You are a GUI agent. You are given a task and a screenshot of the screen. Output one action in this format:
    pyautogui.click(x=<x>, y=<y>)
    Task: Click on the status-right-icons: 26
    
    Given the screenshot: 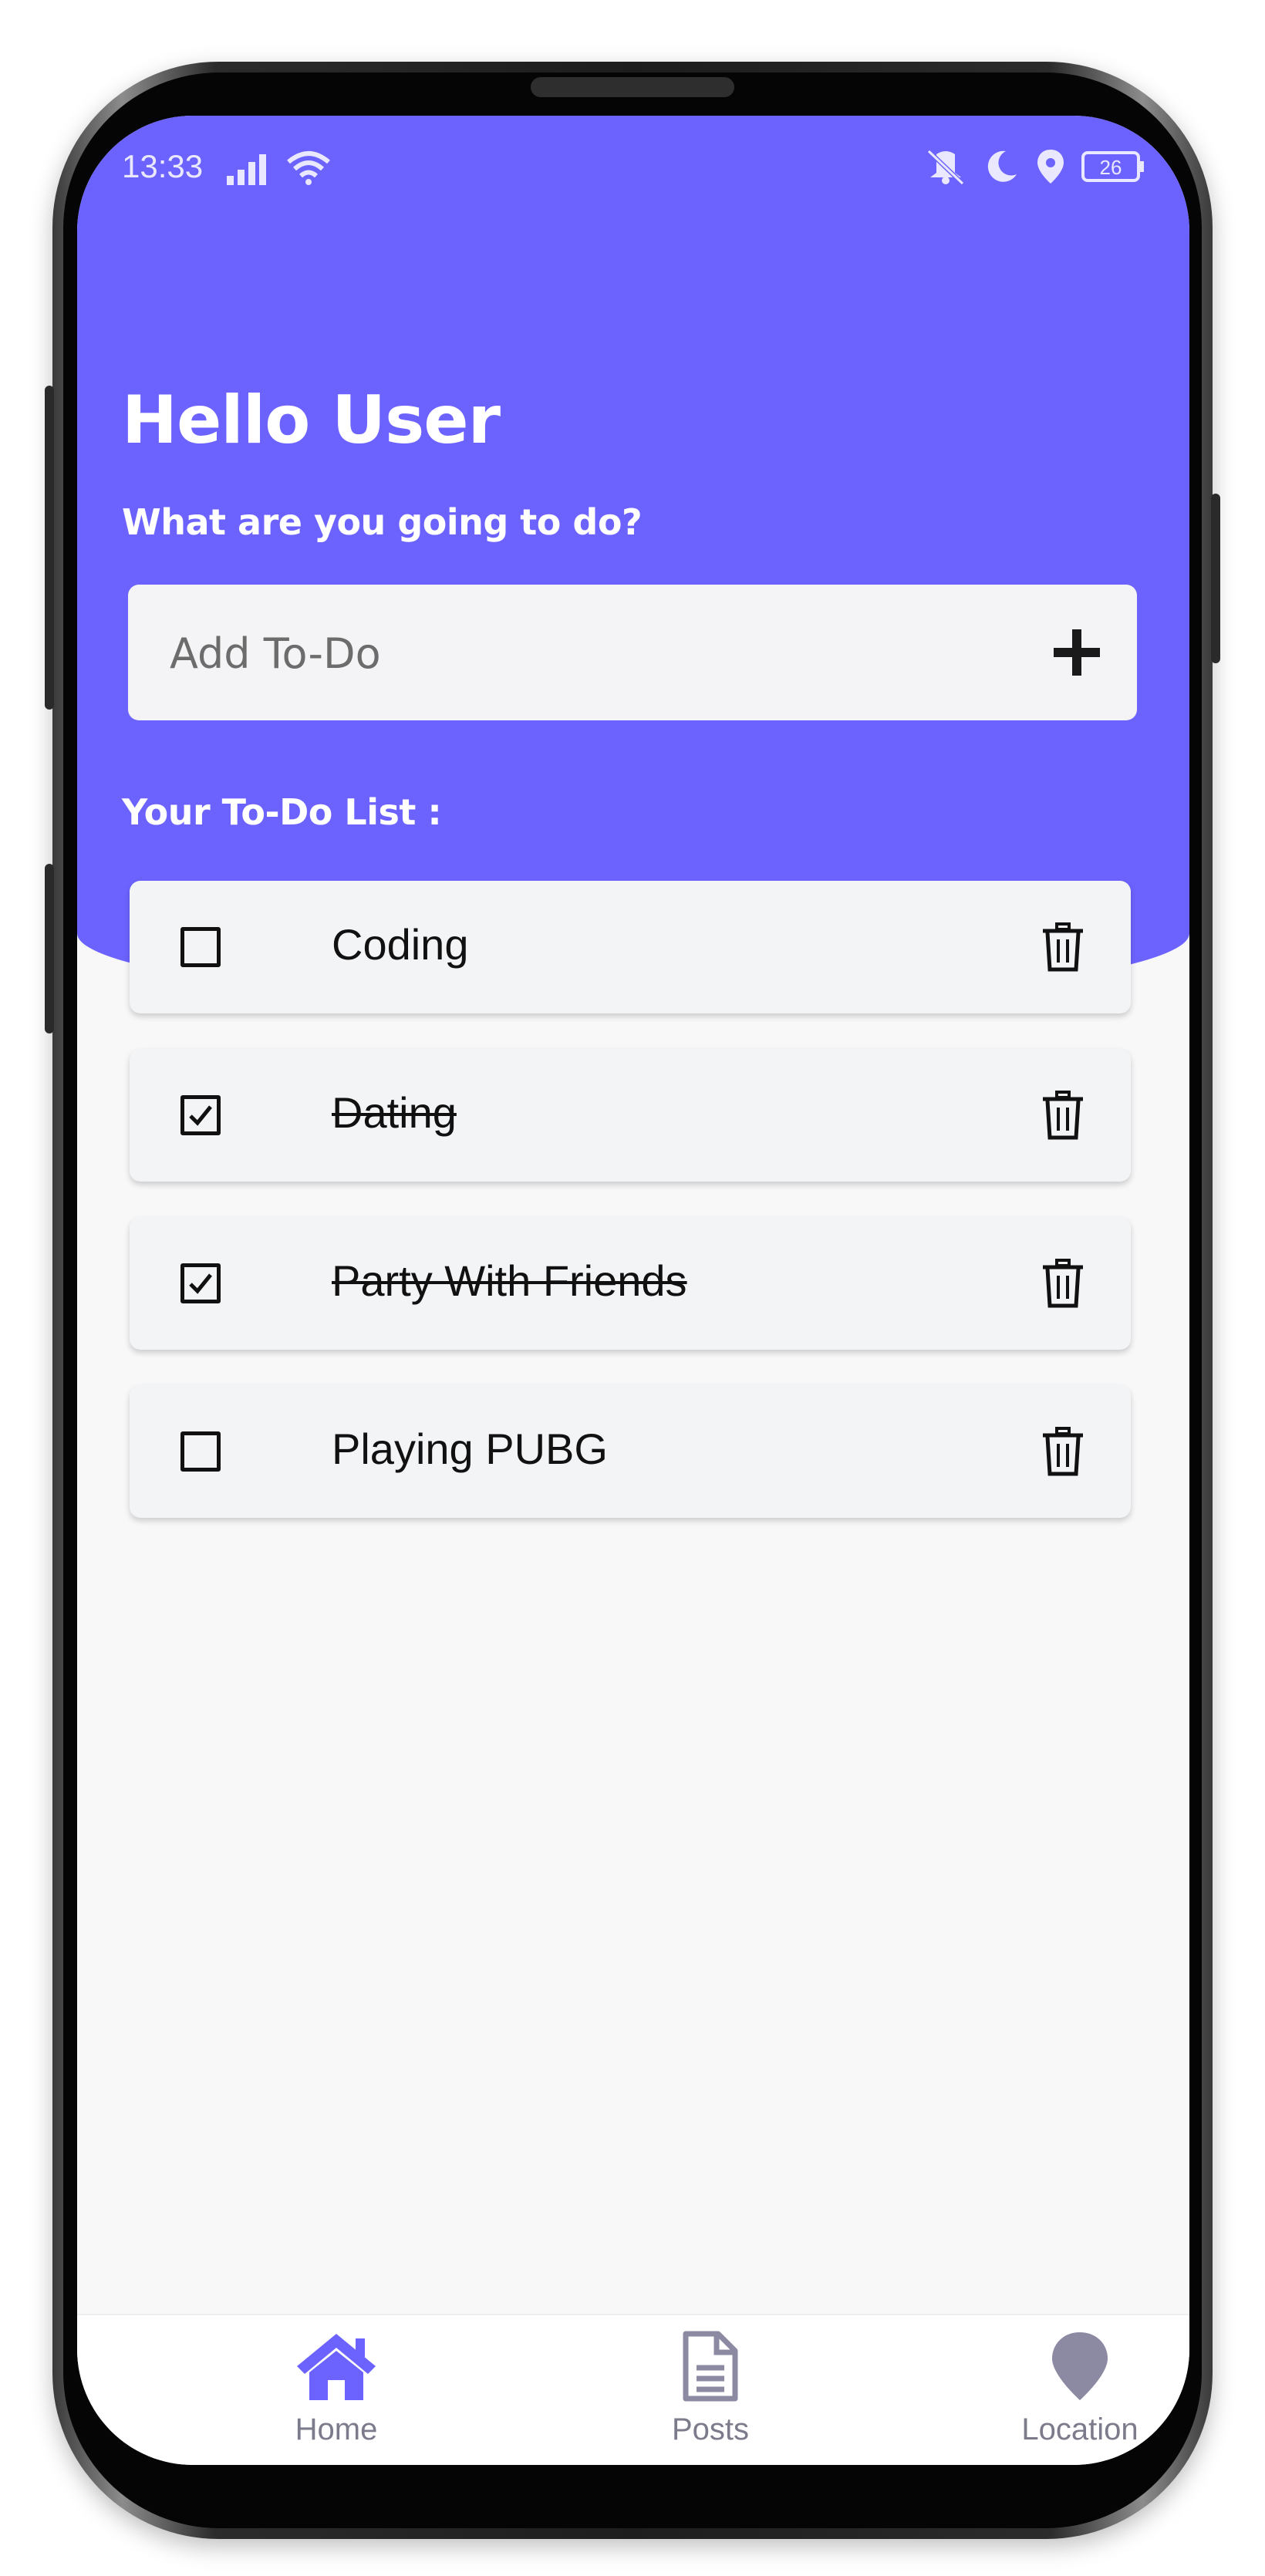 What is the action you would take?
    pyautogui.click(x=1034, y=166)
    